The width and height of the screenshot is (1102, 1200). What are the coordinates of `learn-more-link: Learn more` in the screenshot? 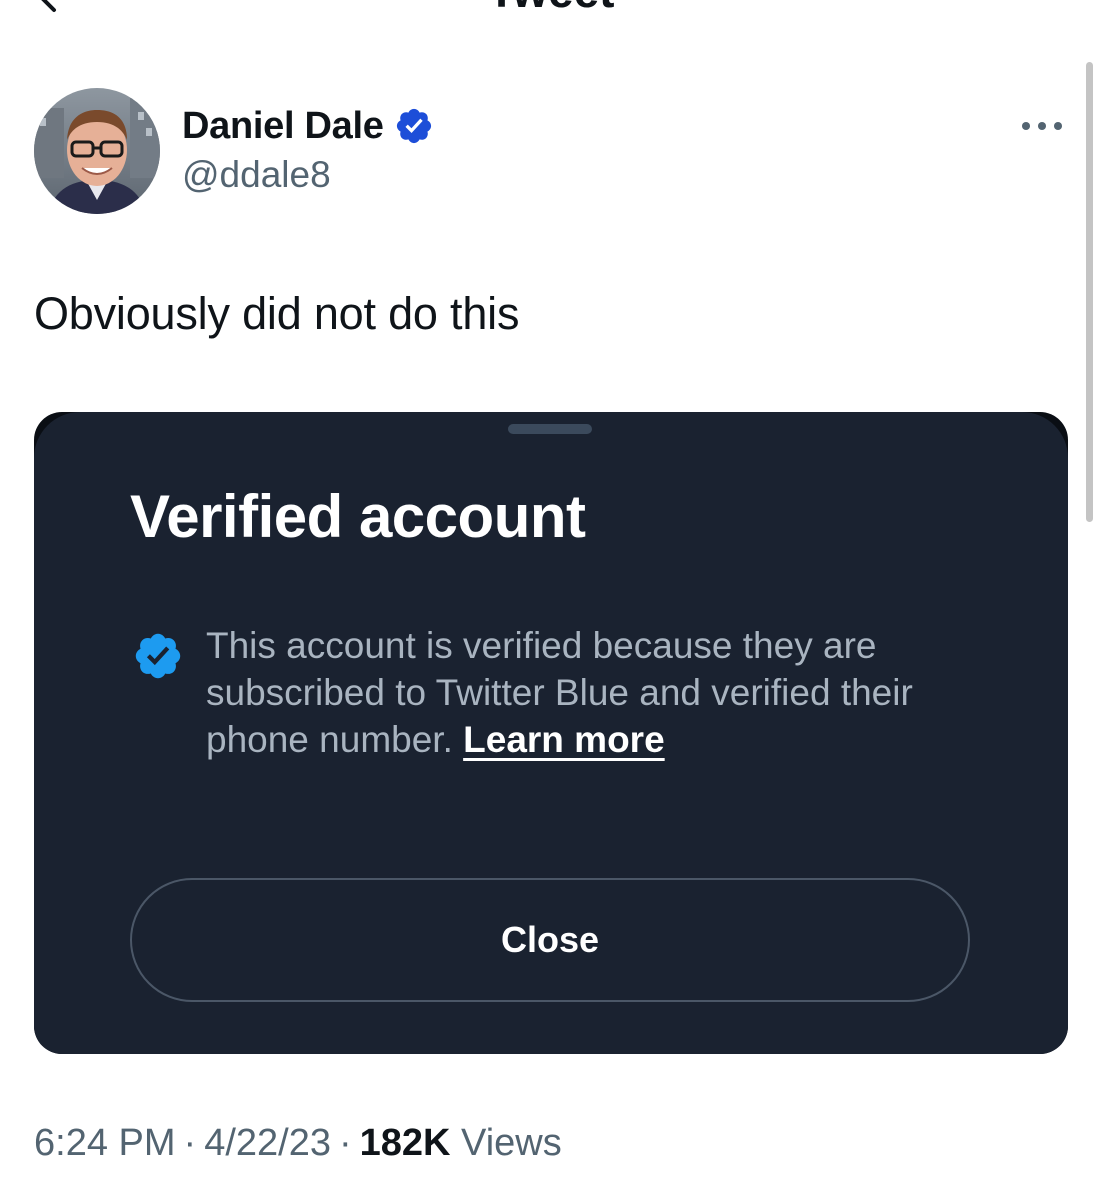 It's located at (564, 739).